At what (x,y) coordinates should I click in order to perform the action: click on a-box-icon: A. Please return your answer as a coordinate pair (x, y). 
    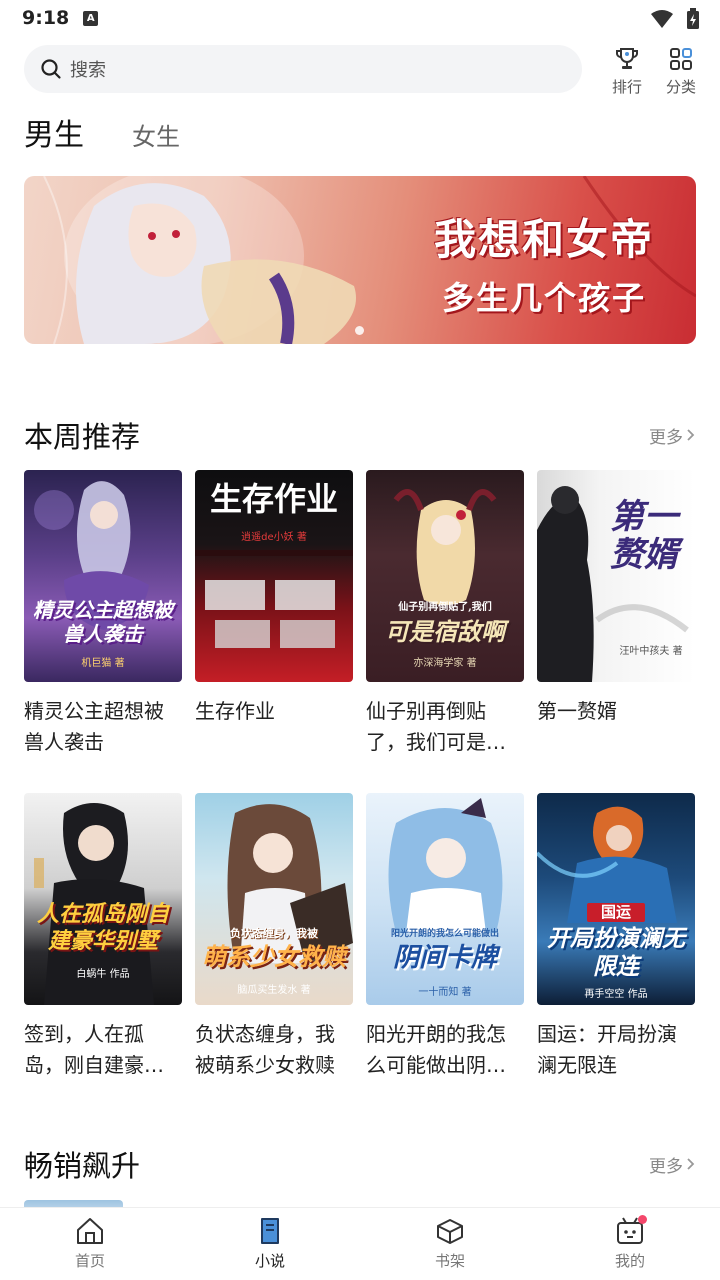
    Looking at the image, I should click on (91, 18).